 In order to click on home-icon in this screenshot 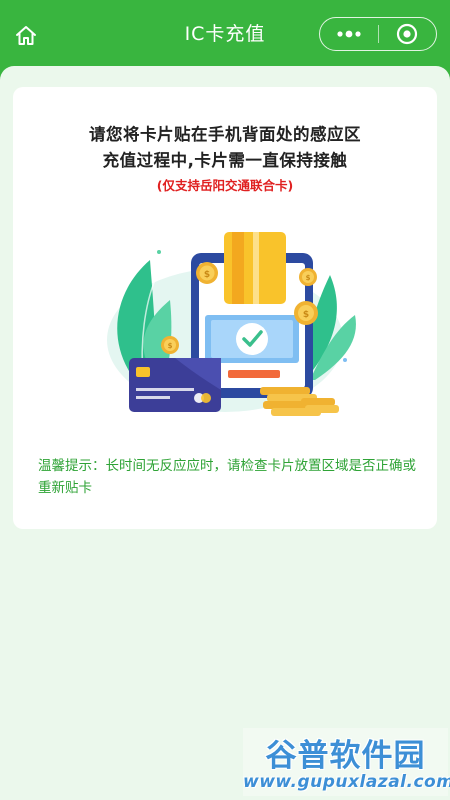, I will do `click(26, 35)`.